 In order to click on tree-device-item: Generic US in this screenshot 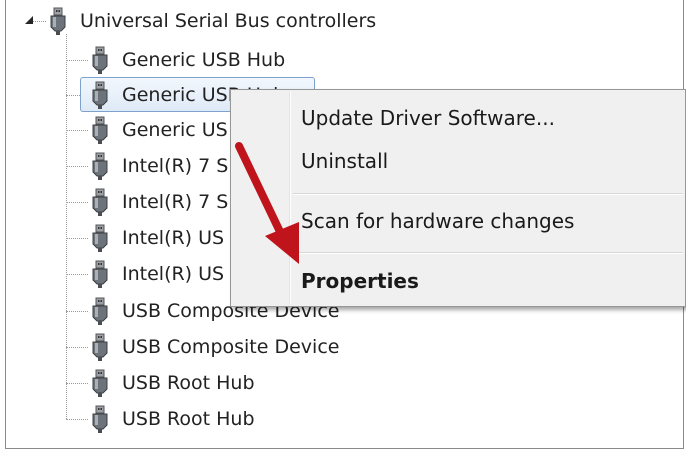, I will do `click(159, 130)`.